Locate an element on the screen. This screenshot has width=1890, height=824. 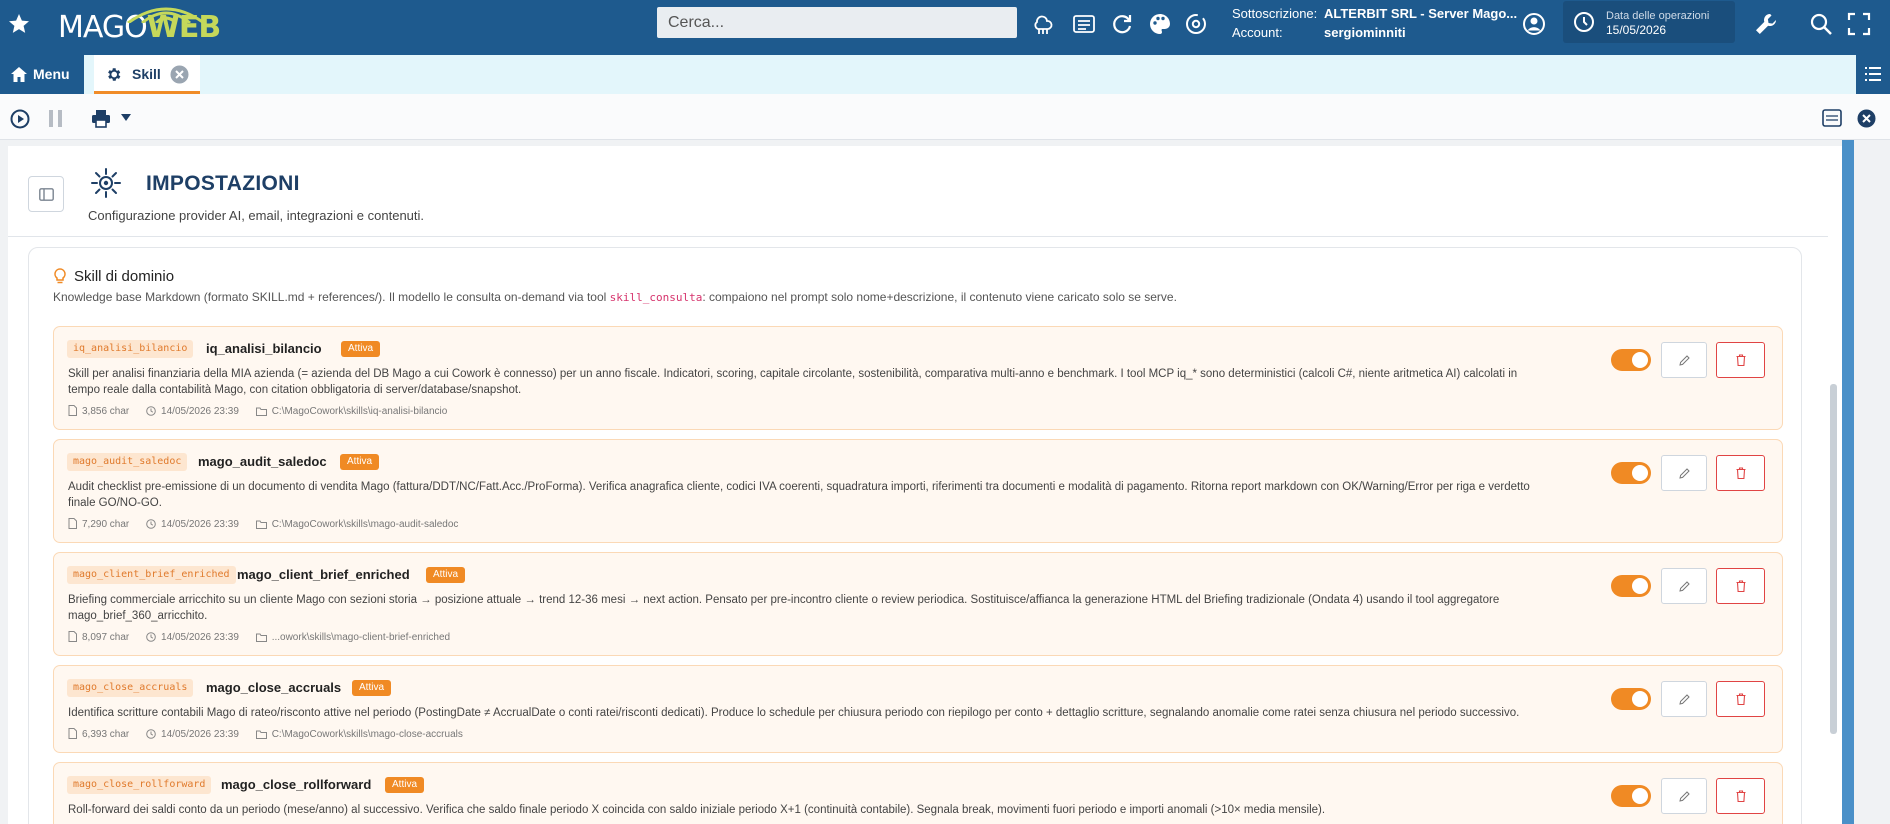
skill-size: 8,097 char is located at coordinates (106, 637).